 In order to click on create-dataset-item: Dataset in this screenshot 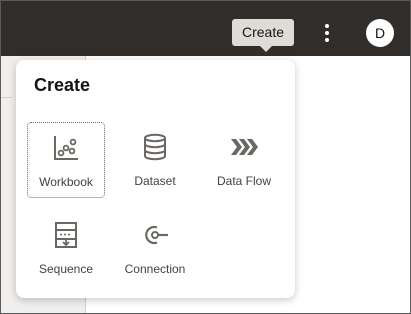, I will do `click(155, 160)`.